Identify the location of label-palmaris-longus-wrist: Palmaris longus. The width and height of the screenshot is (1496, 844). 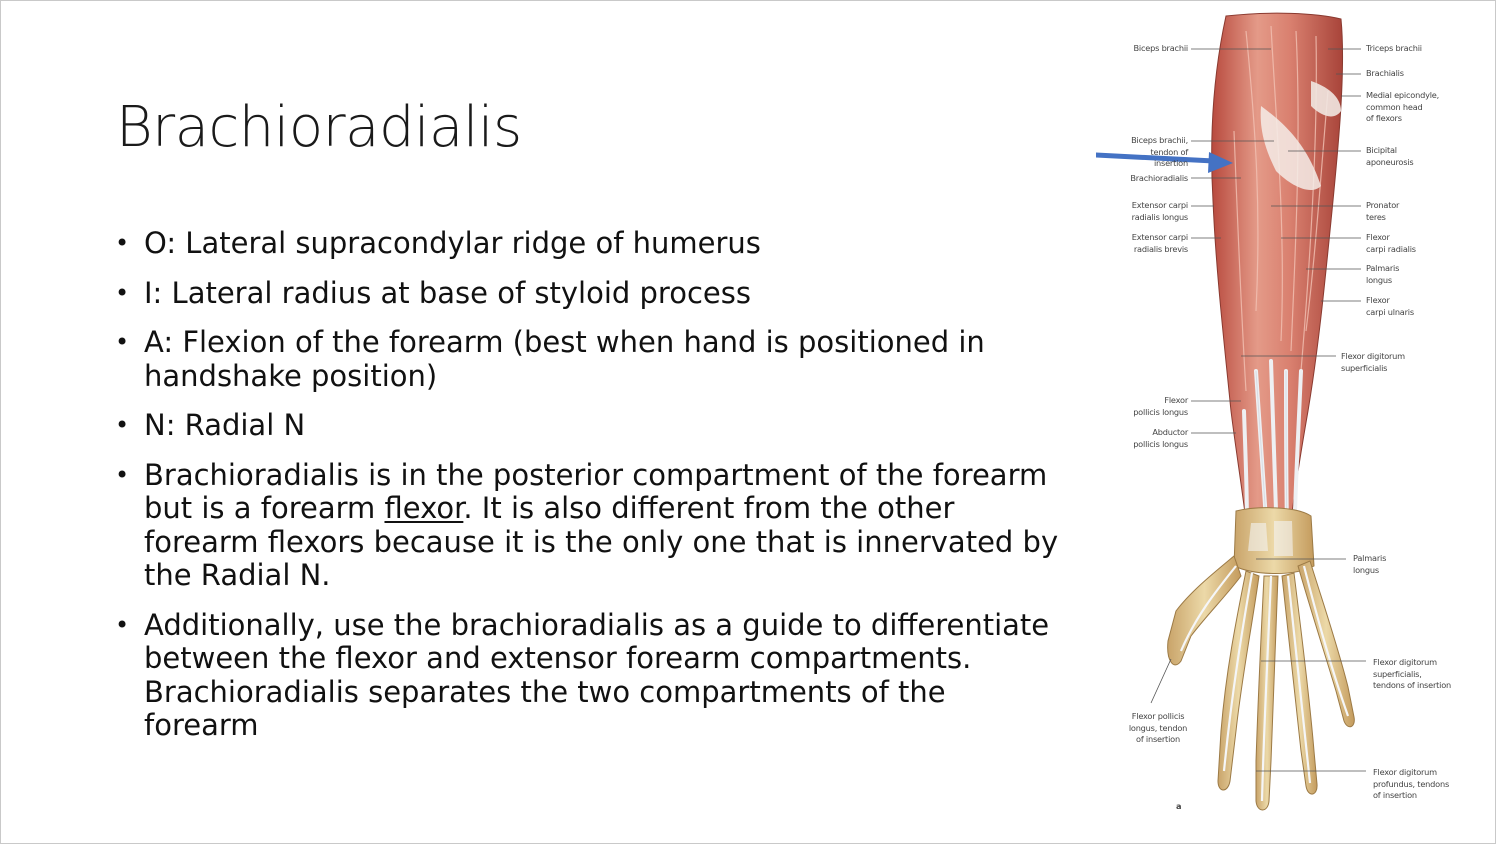
(1370, 564).